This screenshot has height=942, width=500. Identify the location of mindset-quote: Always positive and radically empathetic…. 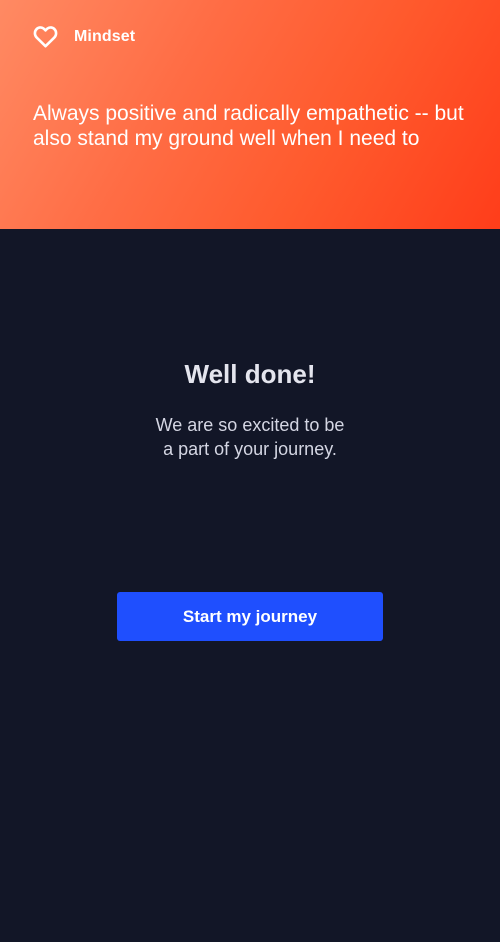
(248, 126).